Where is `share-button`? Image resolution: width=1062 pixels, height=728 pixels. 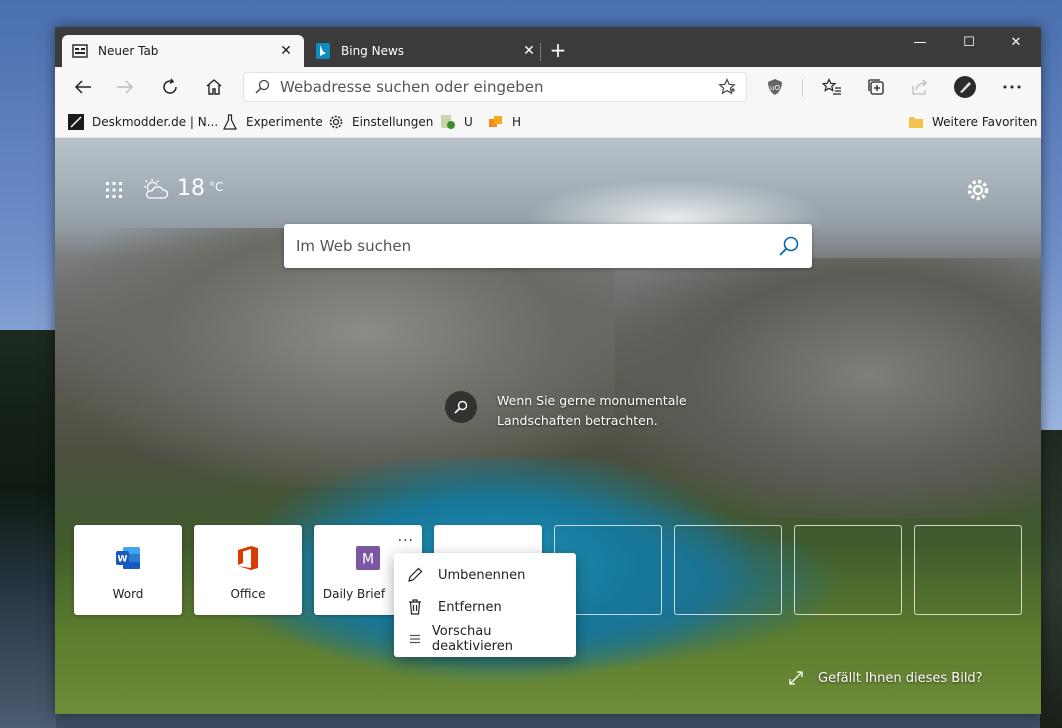
share-button is located at coordinates (920, 87).